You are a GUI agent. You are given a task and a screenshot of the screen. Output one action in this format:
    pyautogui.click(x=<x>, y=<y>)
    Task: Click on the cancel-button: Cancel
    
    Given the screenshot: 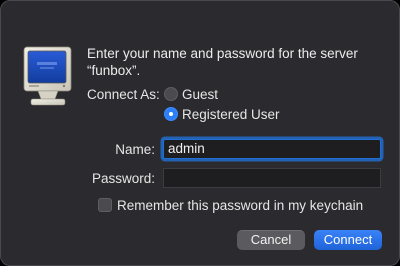 What is the action you would take?
    pyautogui.click(x=271, y=240)
    